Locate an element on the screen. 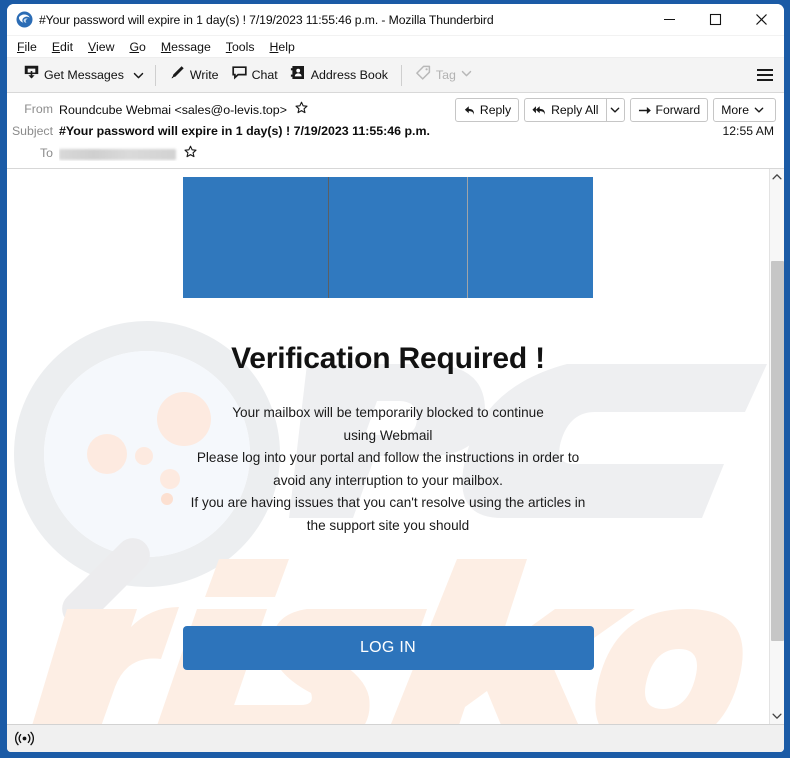 The image size is (790, 758). tag-dropdown-icon is located at coordinates (466, 75).